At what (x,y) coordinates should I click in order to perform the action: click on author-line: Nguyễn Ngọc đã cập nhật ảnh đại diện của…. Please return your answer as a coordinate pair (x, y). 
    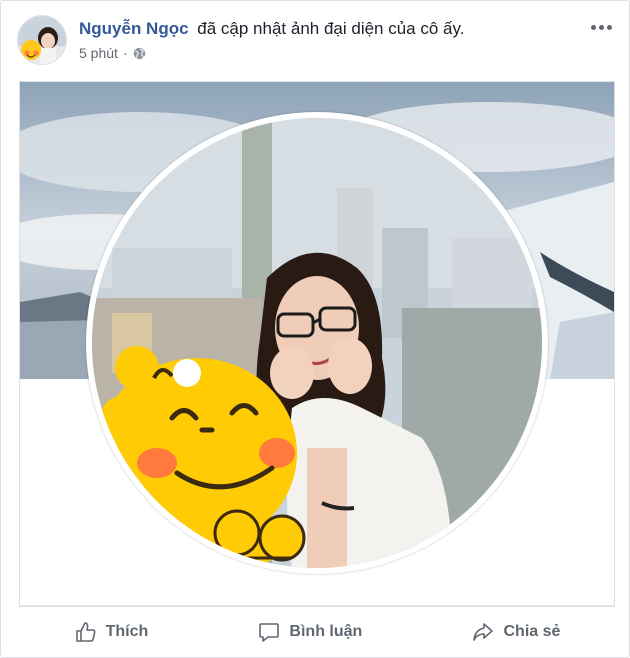
    Looking at the image, I should click on (271, 29).